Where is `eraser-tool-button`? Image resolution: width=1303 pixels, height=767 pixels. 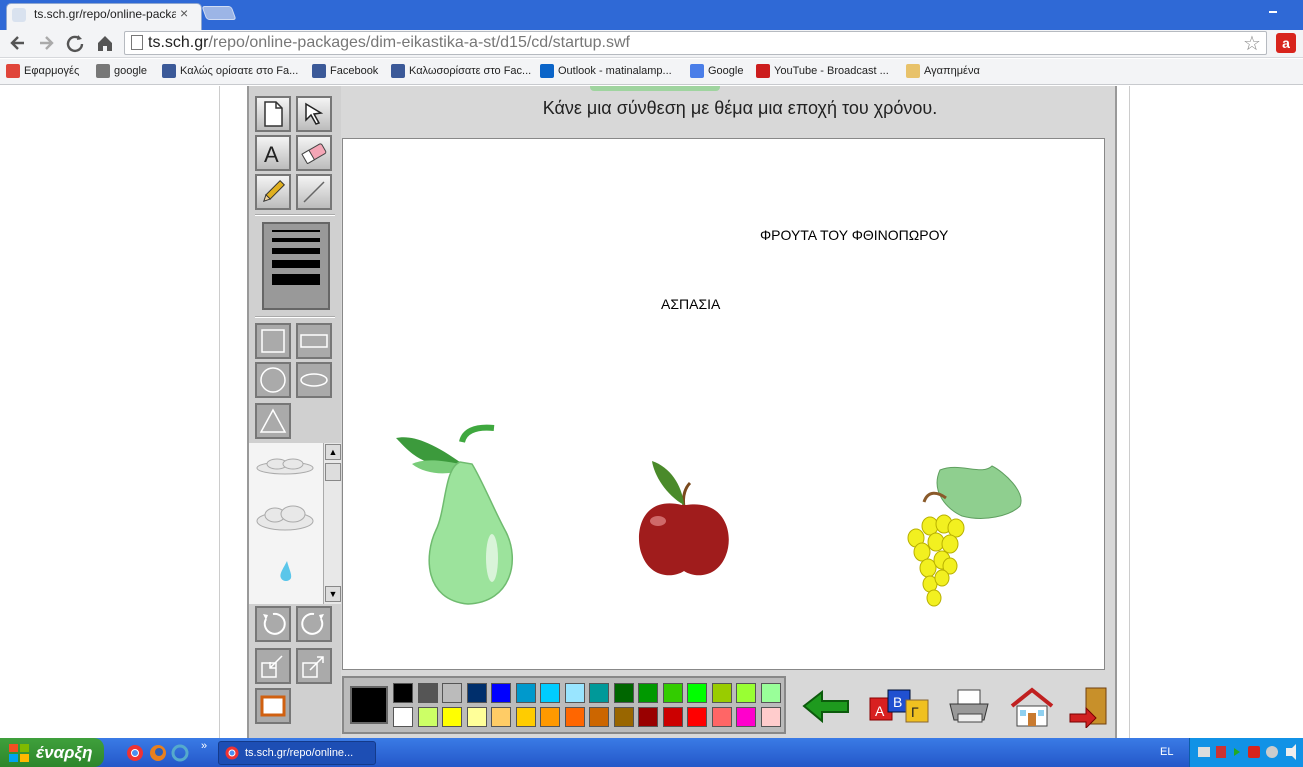
eraser-tool-button is located at coordinates (314, 153).